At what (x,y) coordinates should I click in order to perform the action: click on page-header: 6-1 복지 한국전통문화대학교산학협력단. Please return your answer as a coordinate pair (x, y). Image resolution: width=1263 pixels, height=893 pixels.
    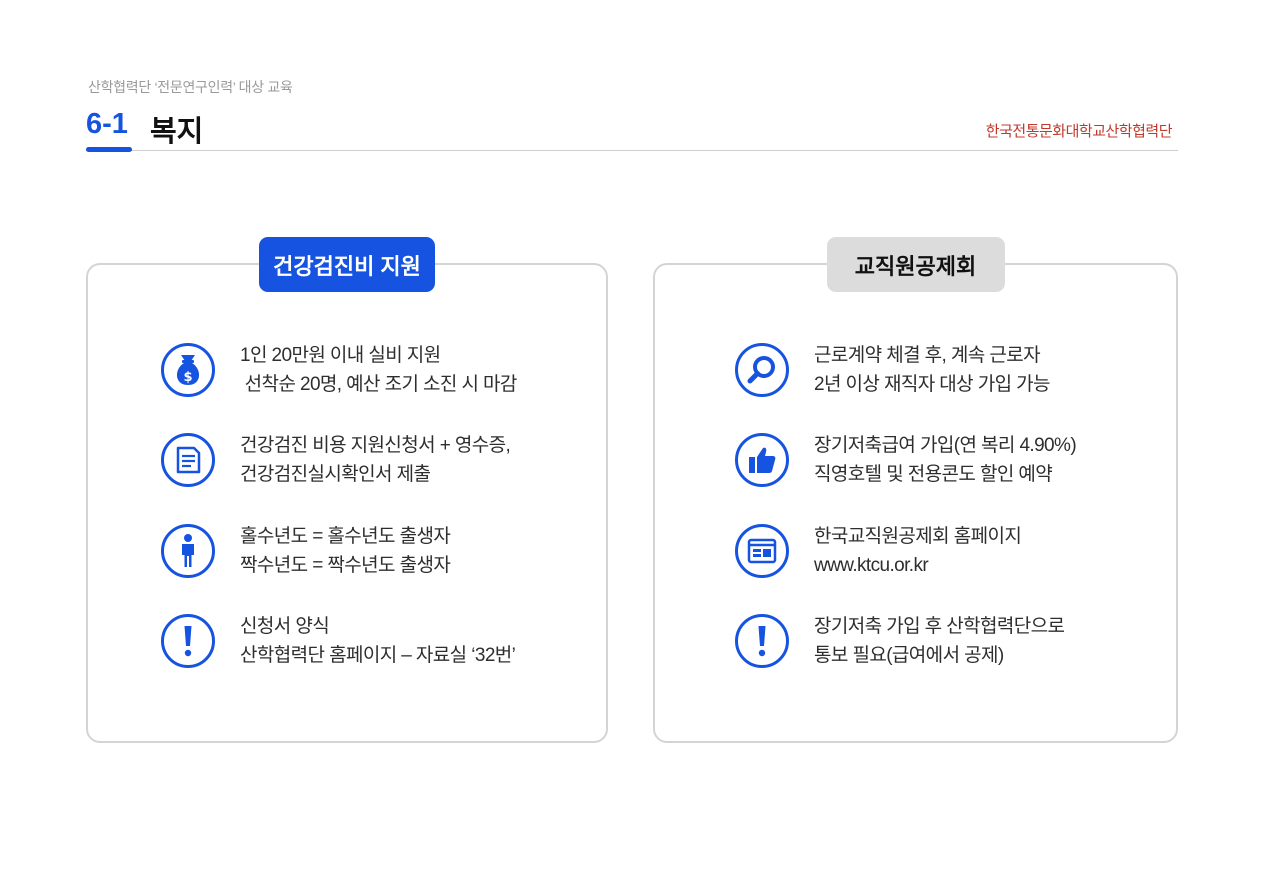
    Looking at the image, I should click on (632, 128).